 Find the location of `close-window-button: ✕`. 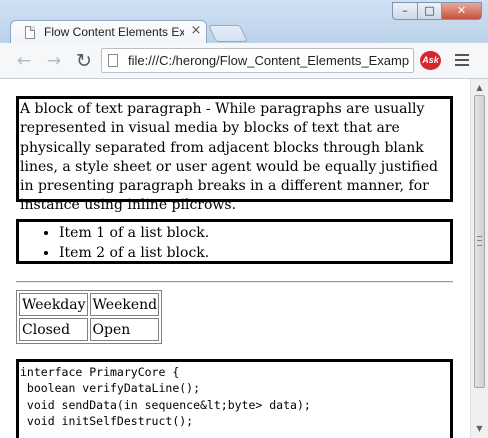

close-window-button: ✕ is located at coordinates (461, 11).